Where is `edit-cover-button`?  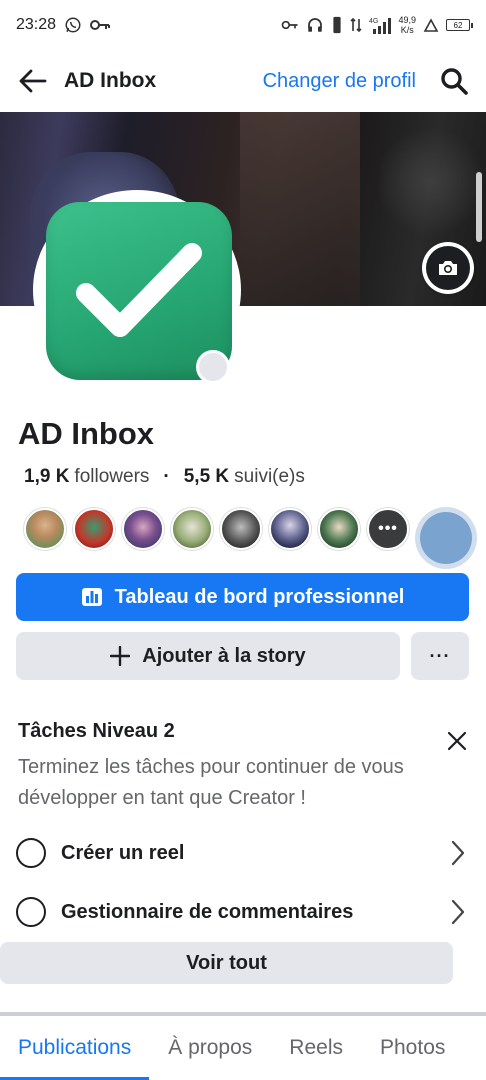
edit-cover-button is located at coordinates (448, 268).